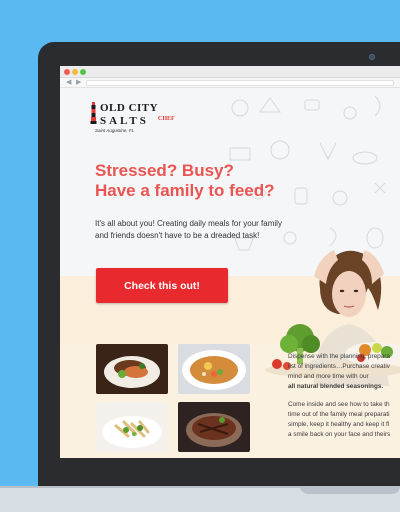 This screenshot has width=400, height=512. Describe the element at coordinates (185, 190) in the screenshot. I see `headline-line2: Have a family to feed?` at that location.